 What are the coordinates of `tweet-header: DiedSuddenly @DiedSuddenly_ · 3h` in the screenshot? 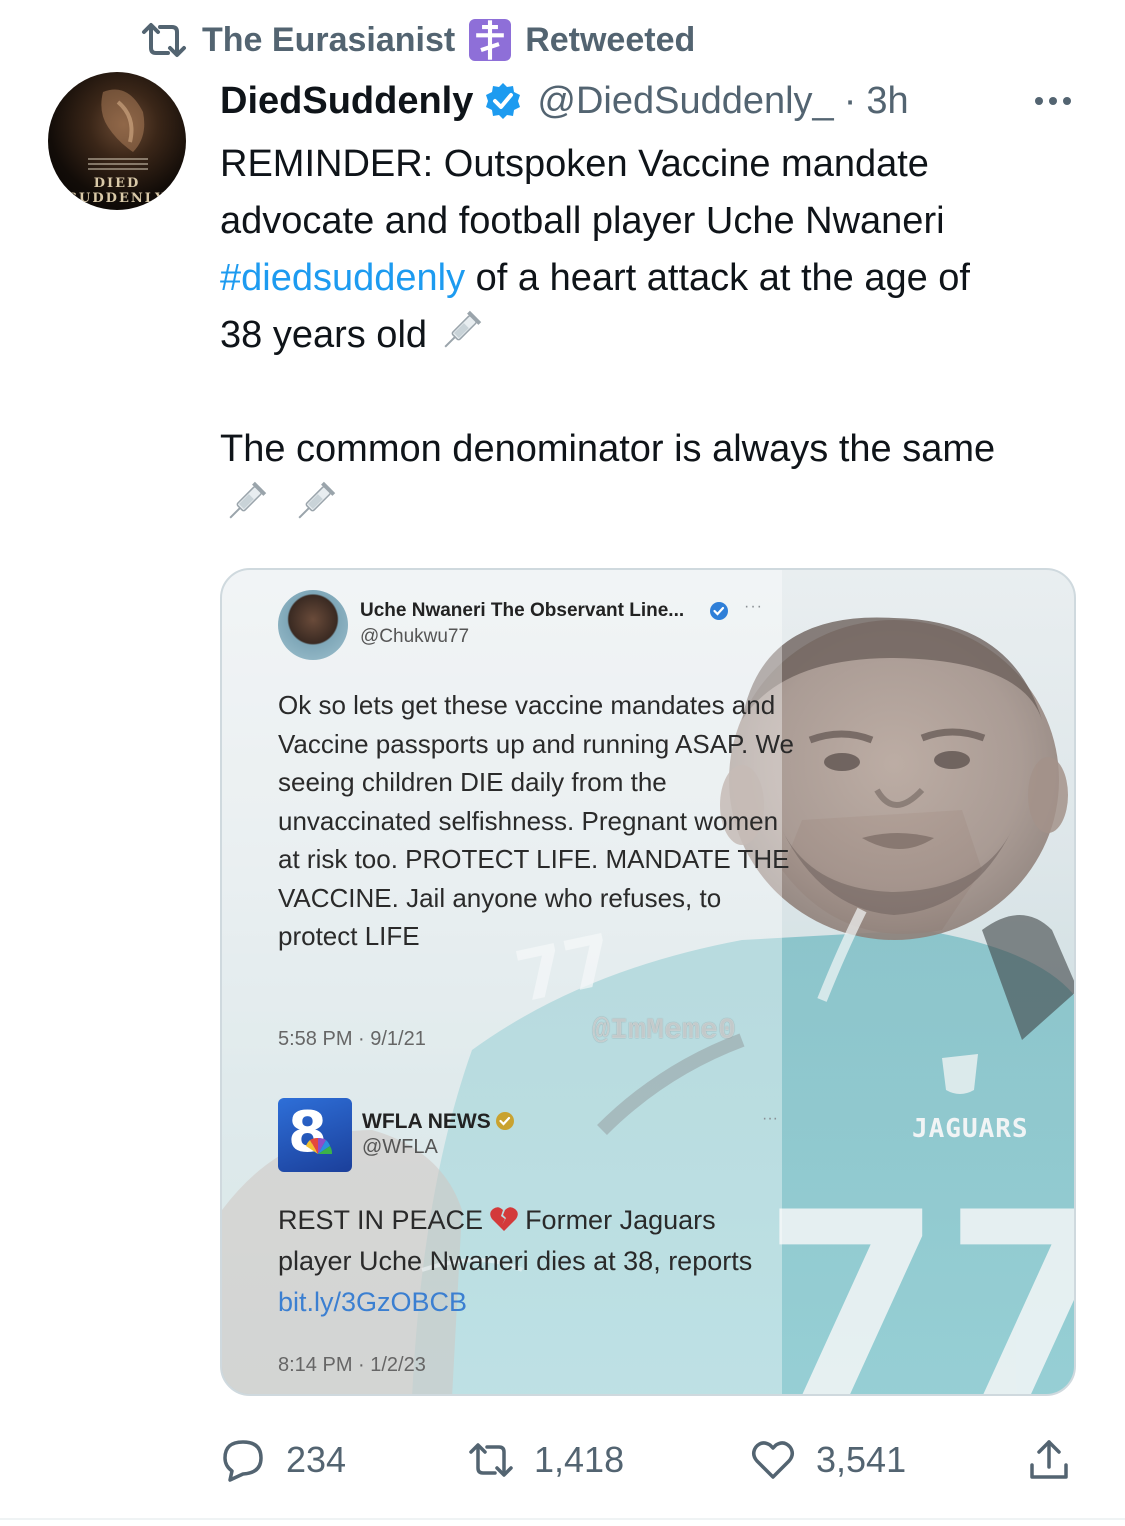 It's located at (647, 101).